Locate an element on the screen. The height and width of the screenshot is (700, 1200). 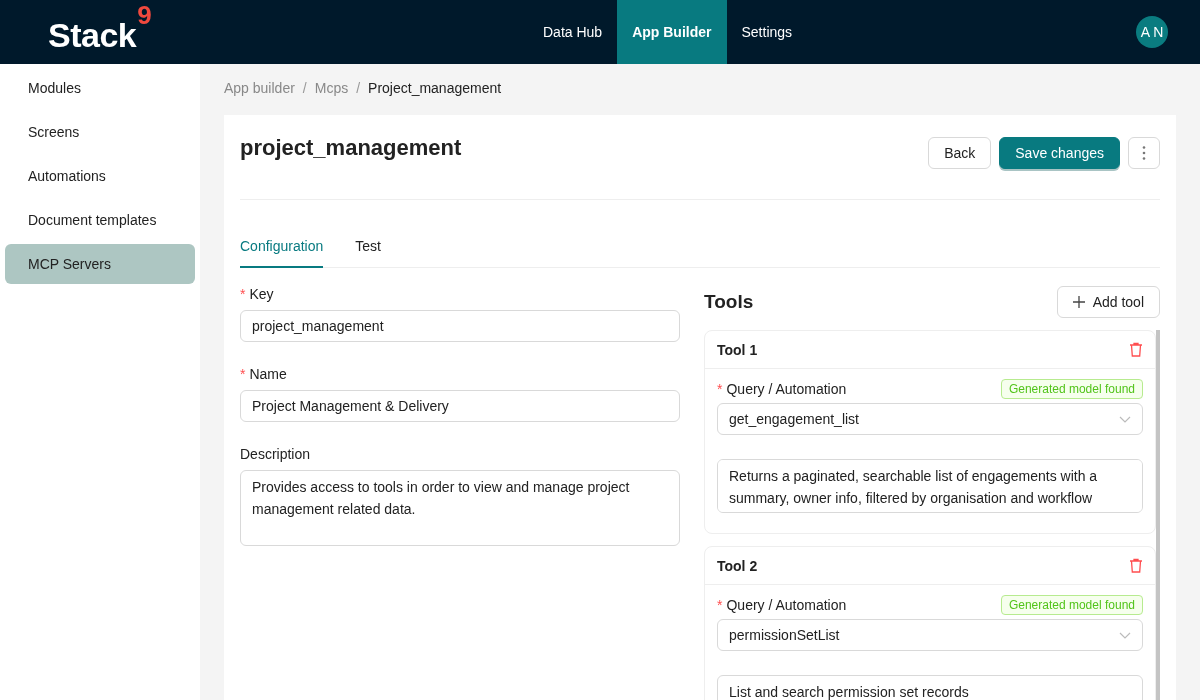
nav-tab: Data Hub is located at coordinates (573, 32).